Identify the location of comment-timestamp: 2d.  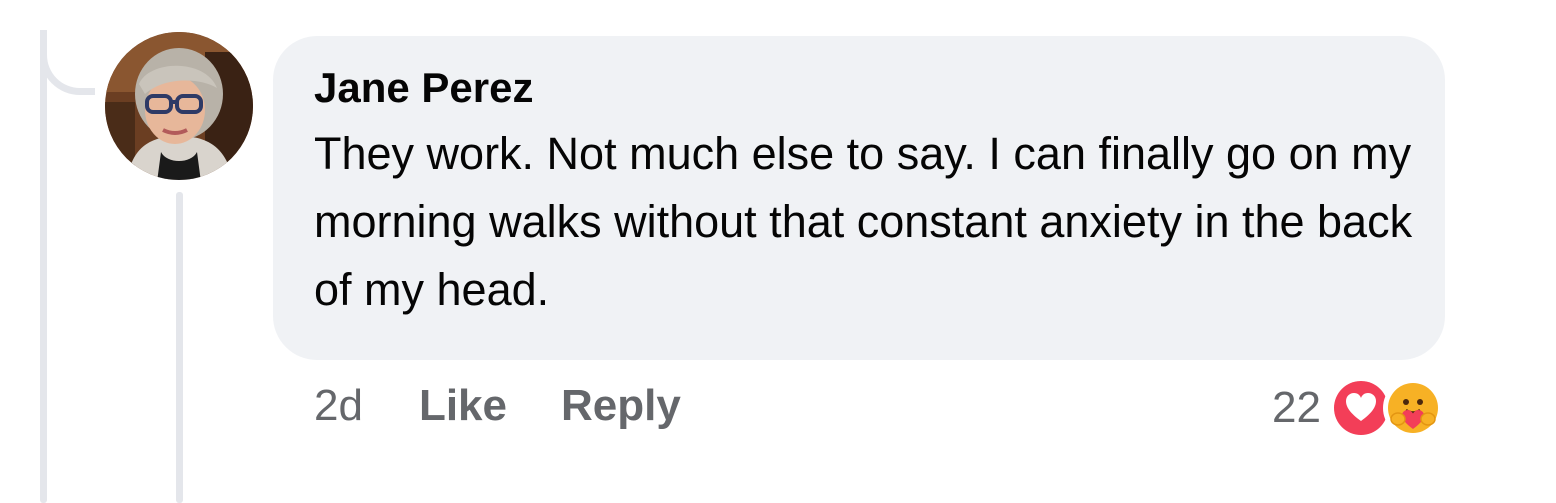
(338, 406).